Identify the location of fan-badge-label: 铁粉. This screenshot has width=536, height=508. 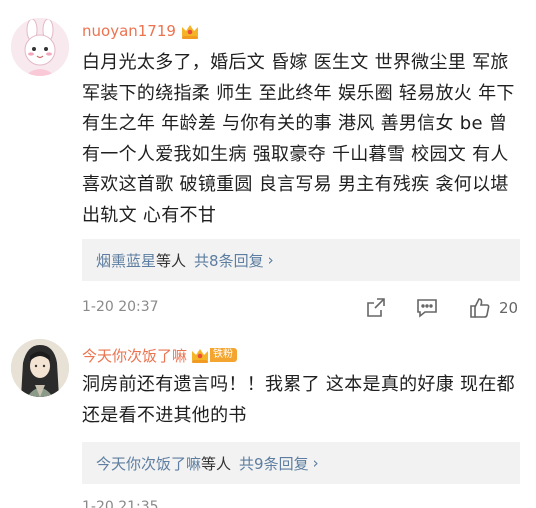
(224, 355).